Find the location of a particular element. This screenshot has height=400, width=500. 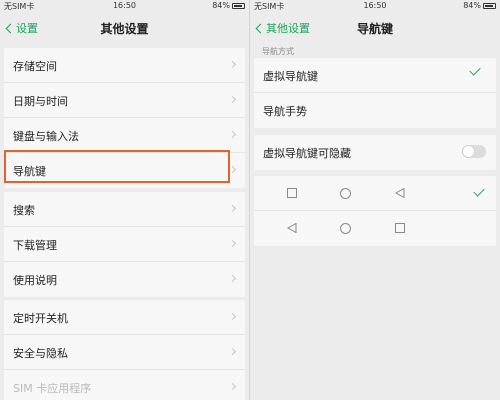

settings-item-downloads: 下载管理 is located at coordinates (124, 244).